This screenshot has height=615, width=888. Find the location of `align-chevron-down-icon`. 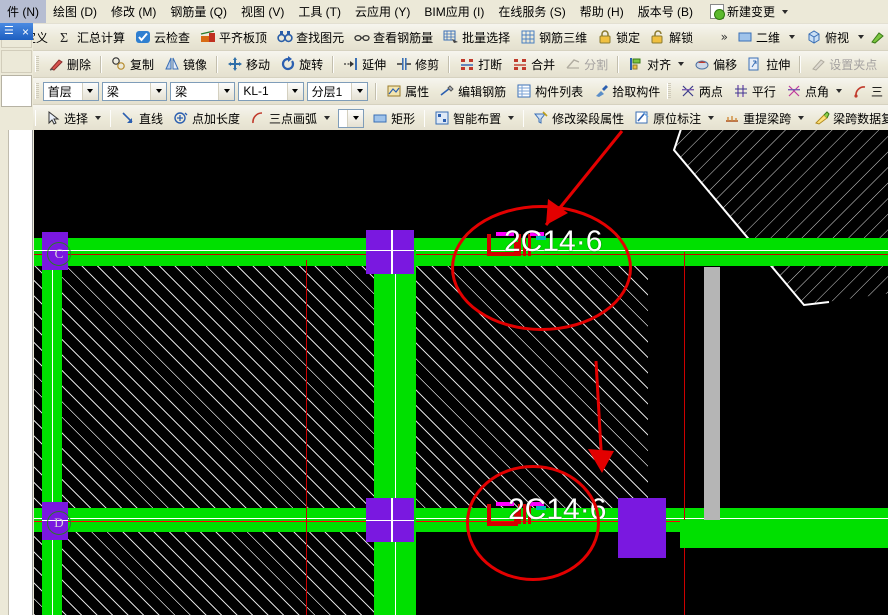

align-chevron-down-icon is located at coordinates (681, 64).